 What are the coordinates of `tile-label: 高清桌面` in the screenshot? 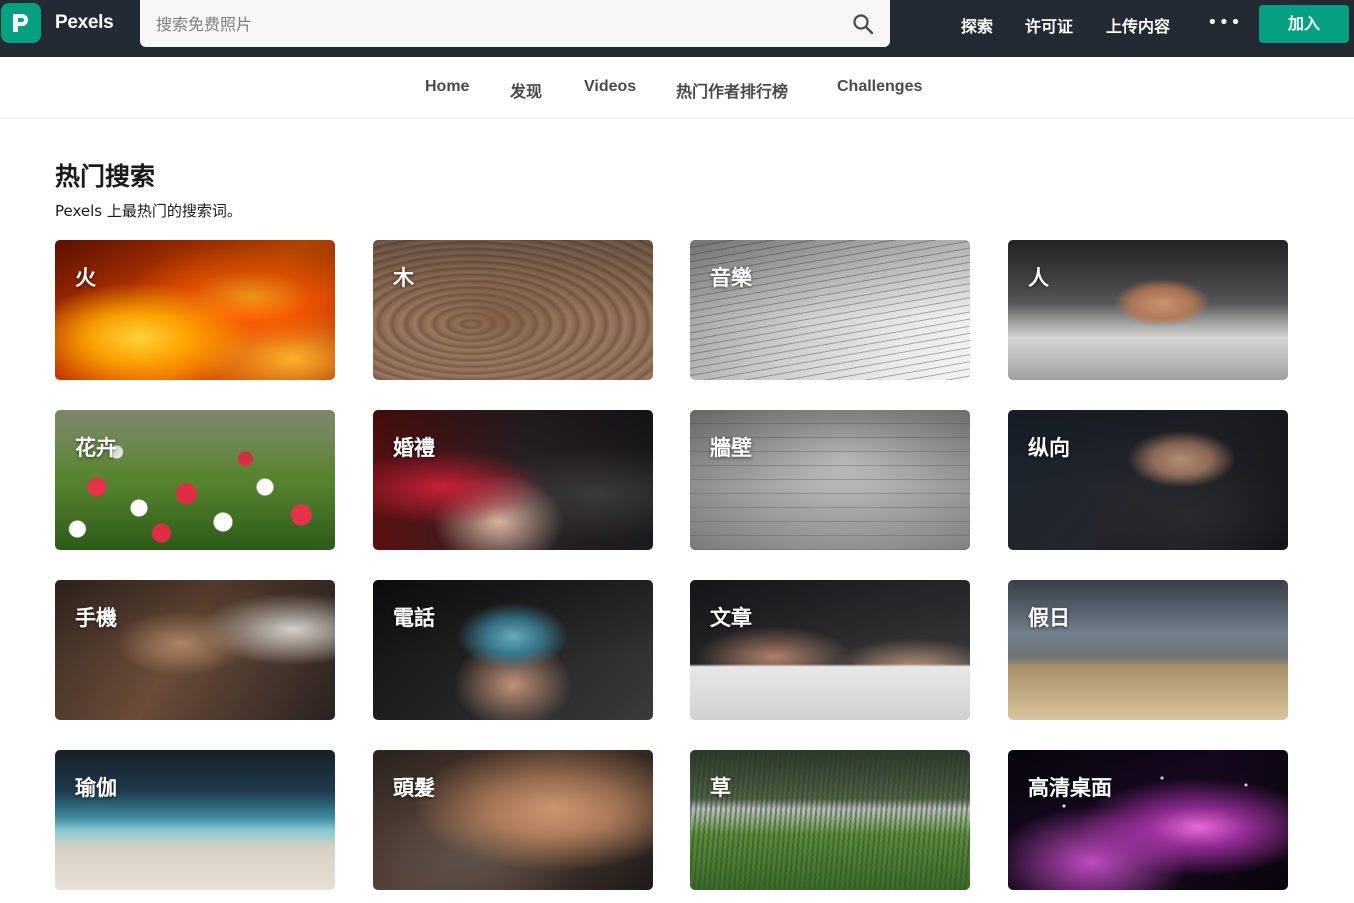 It's located at (1070, 788).